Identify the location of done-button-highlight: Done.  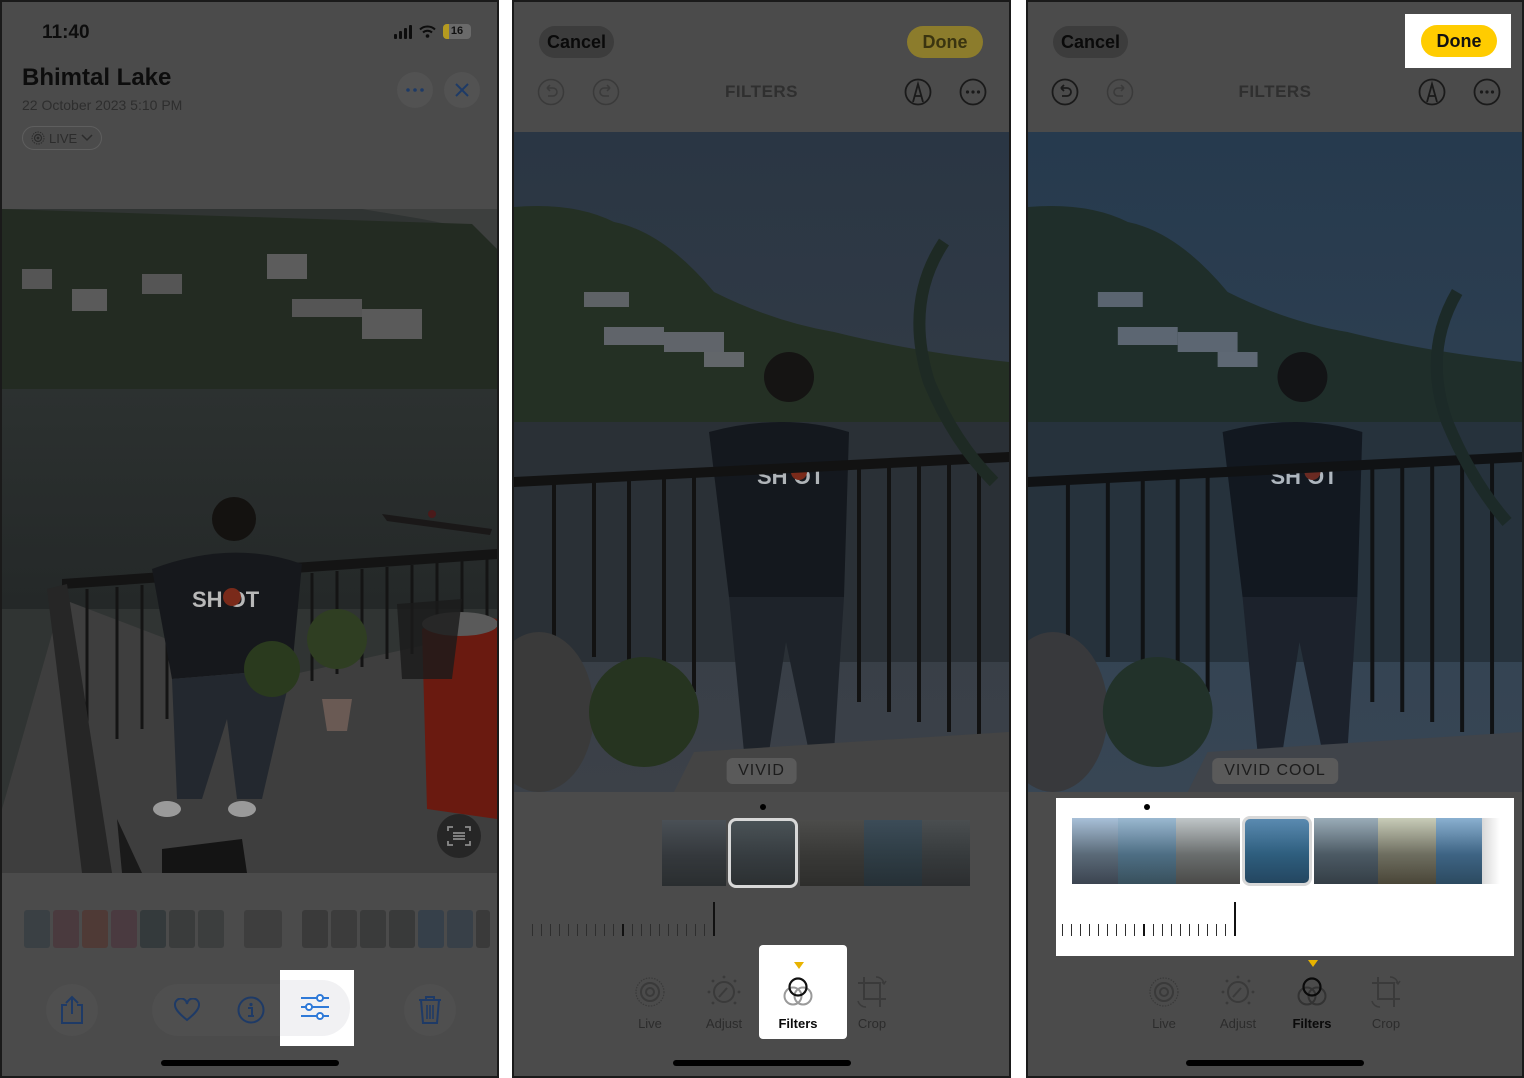
(1458, 41).